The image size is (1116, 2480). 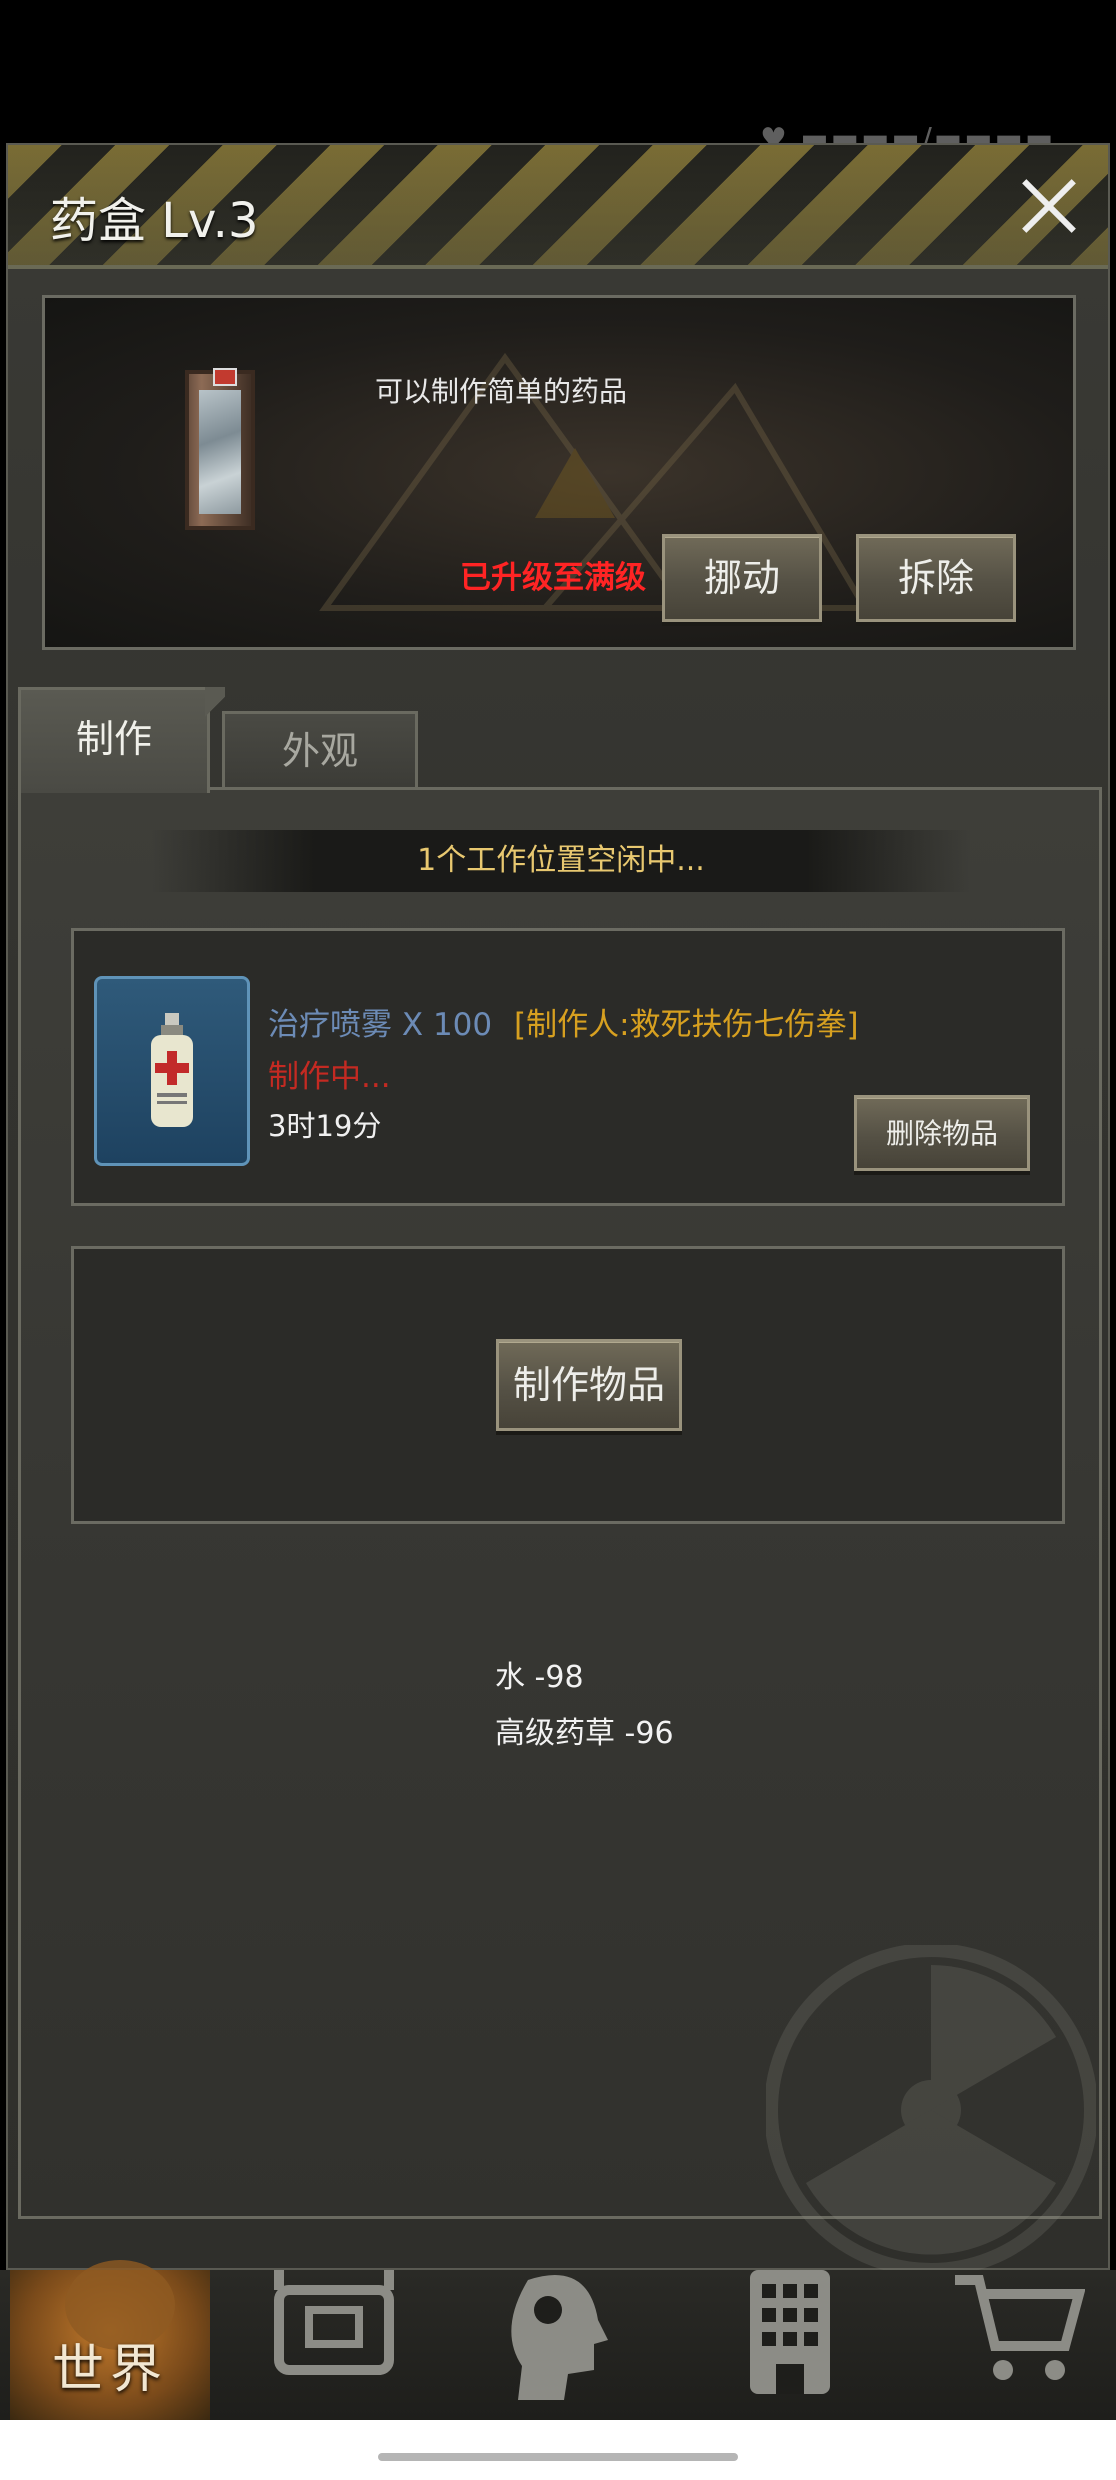 I want to click on nav-buildings, so click(x=790, y=2345).